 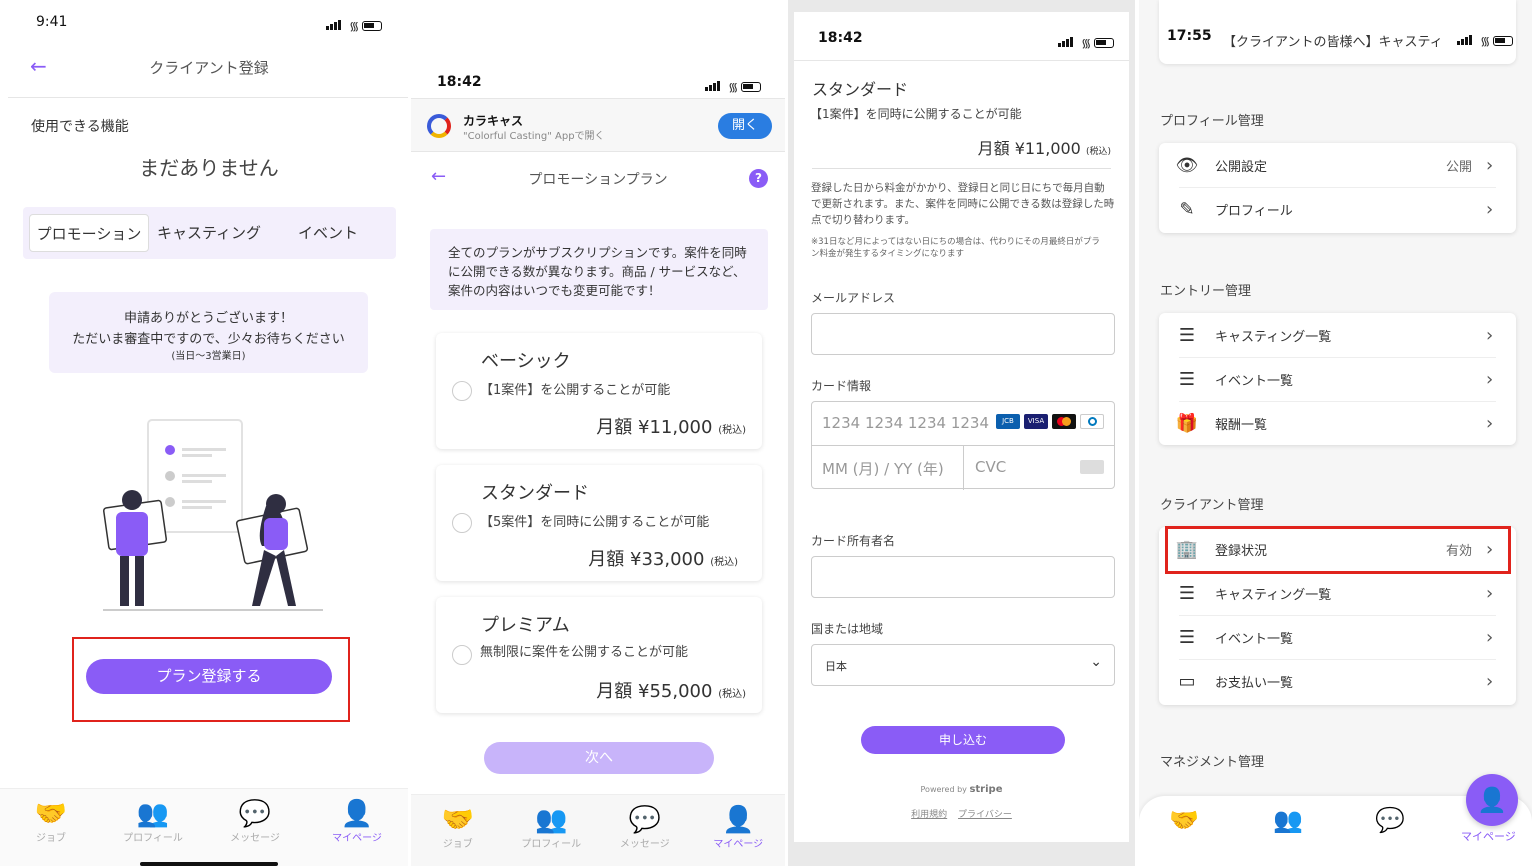 I want to click on email-field, so click(x=963, y=334).